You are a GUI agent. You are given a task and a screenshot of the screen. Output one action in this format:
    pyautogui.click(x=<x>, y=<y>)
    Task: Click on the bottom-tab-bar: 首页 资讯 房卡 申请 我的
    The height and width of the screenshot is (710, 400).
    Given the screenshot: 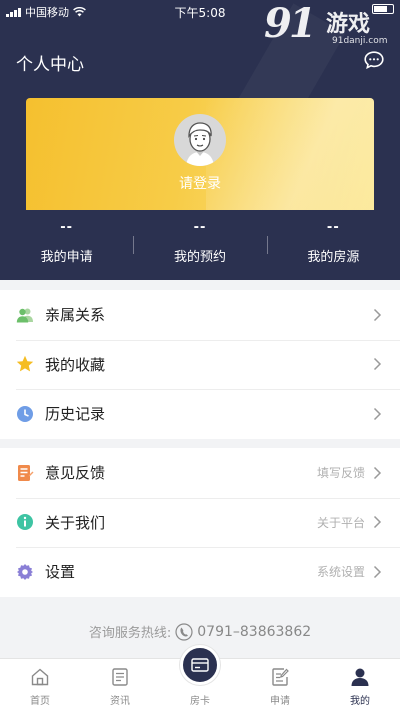 What is the action you would take?
    pyautogui.click(x=200, y=677)
    